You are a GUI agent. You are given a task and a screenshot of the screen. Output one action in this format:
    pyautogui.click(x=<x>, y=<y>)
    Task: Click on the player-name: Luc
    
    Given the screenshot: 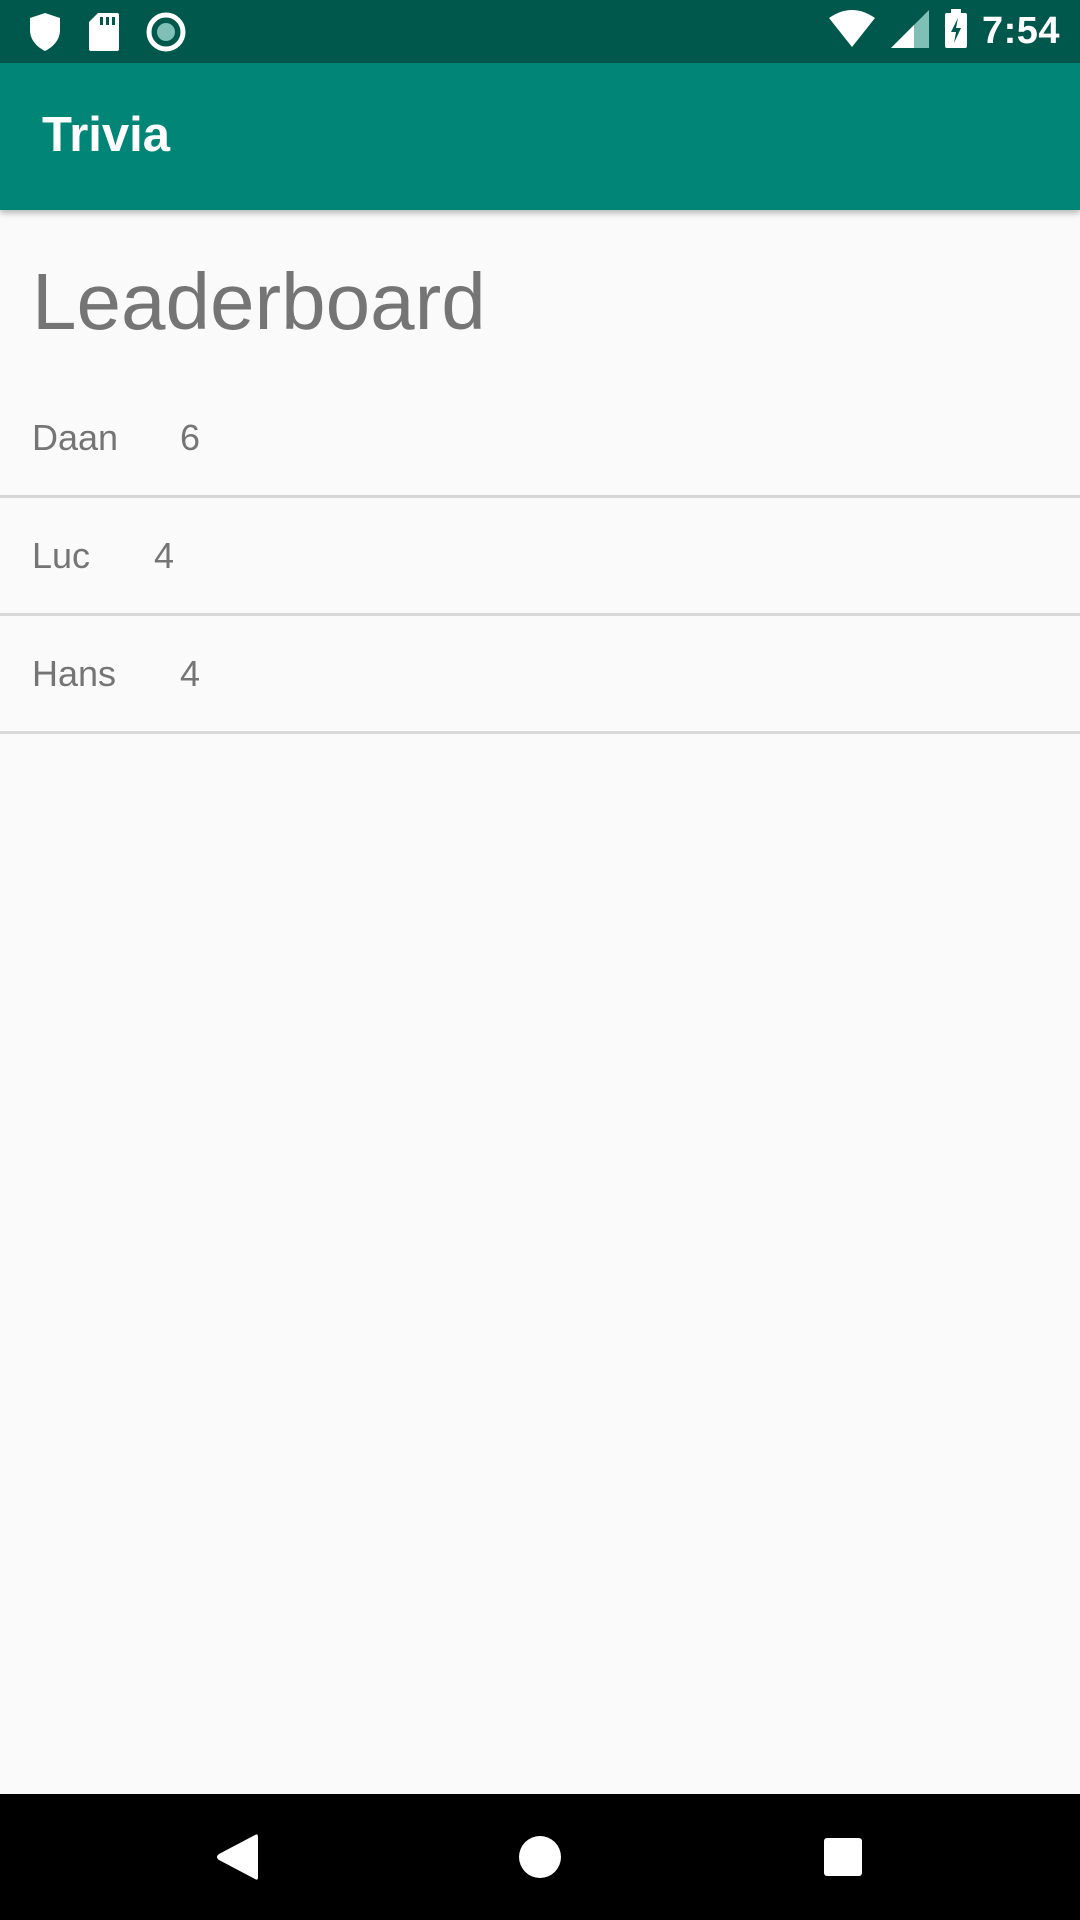 What is the action you would take?
    pyautogui.click(x=61, y=555)
    